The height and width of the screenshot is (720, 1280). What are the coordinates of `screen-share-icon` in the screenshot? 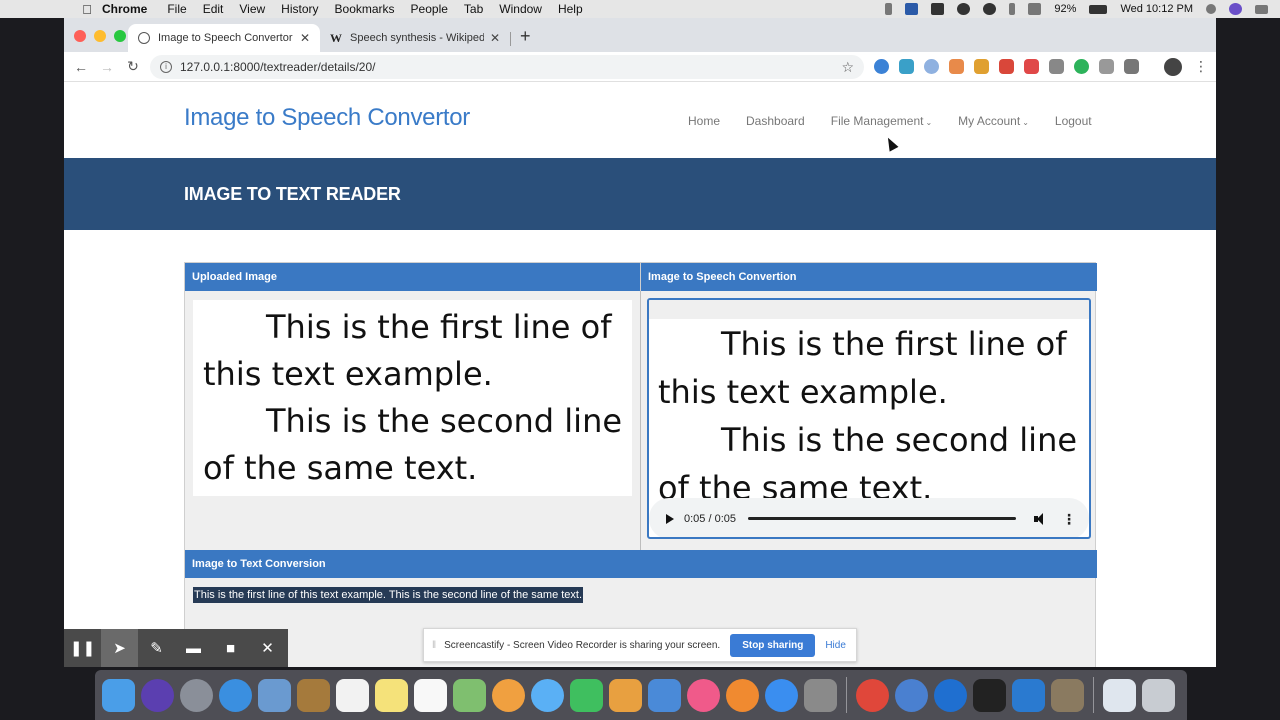 It's located at (912, 9).